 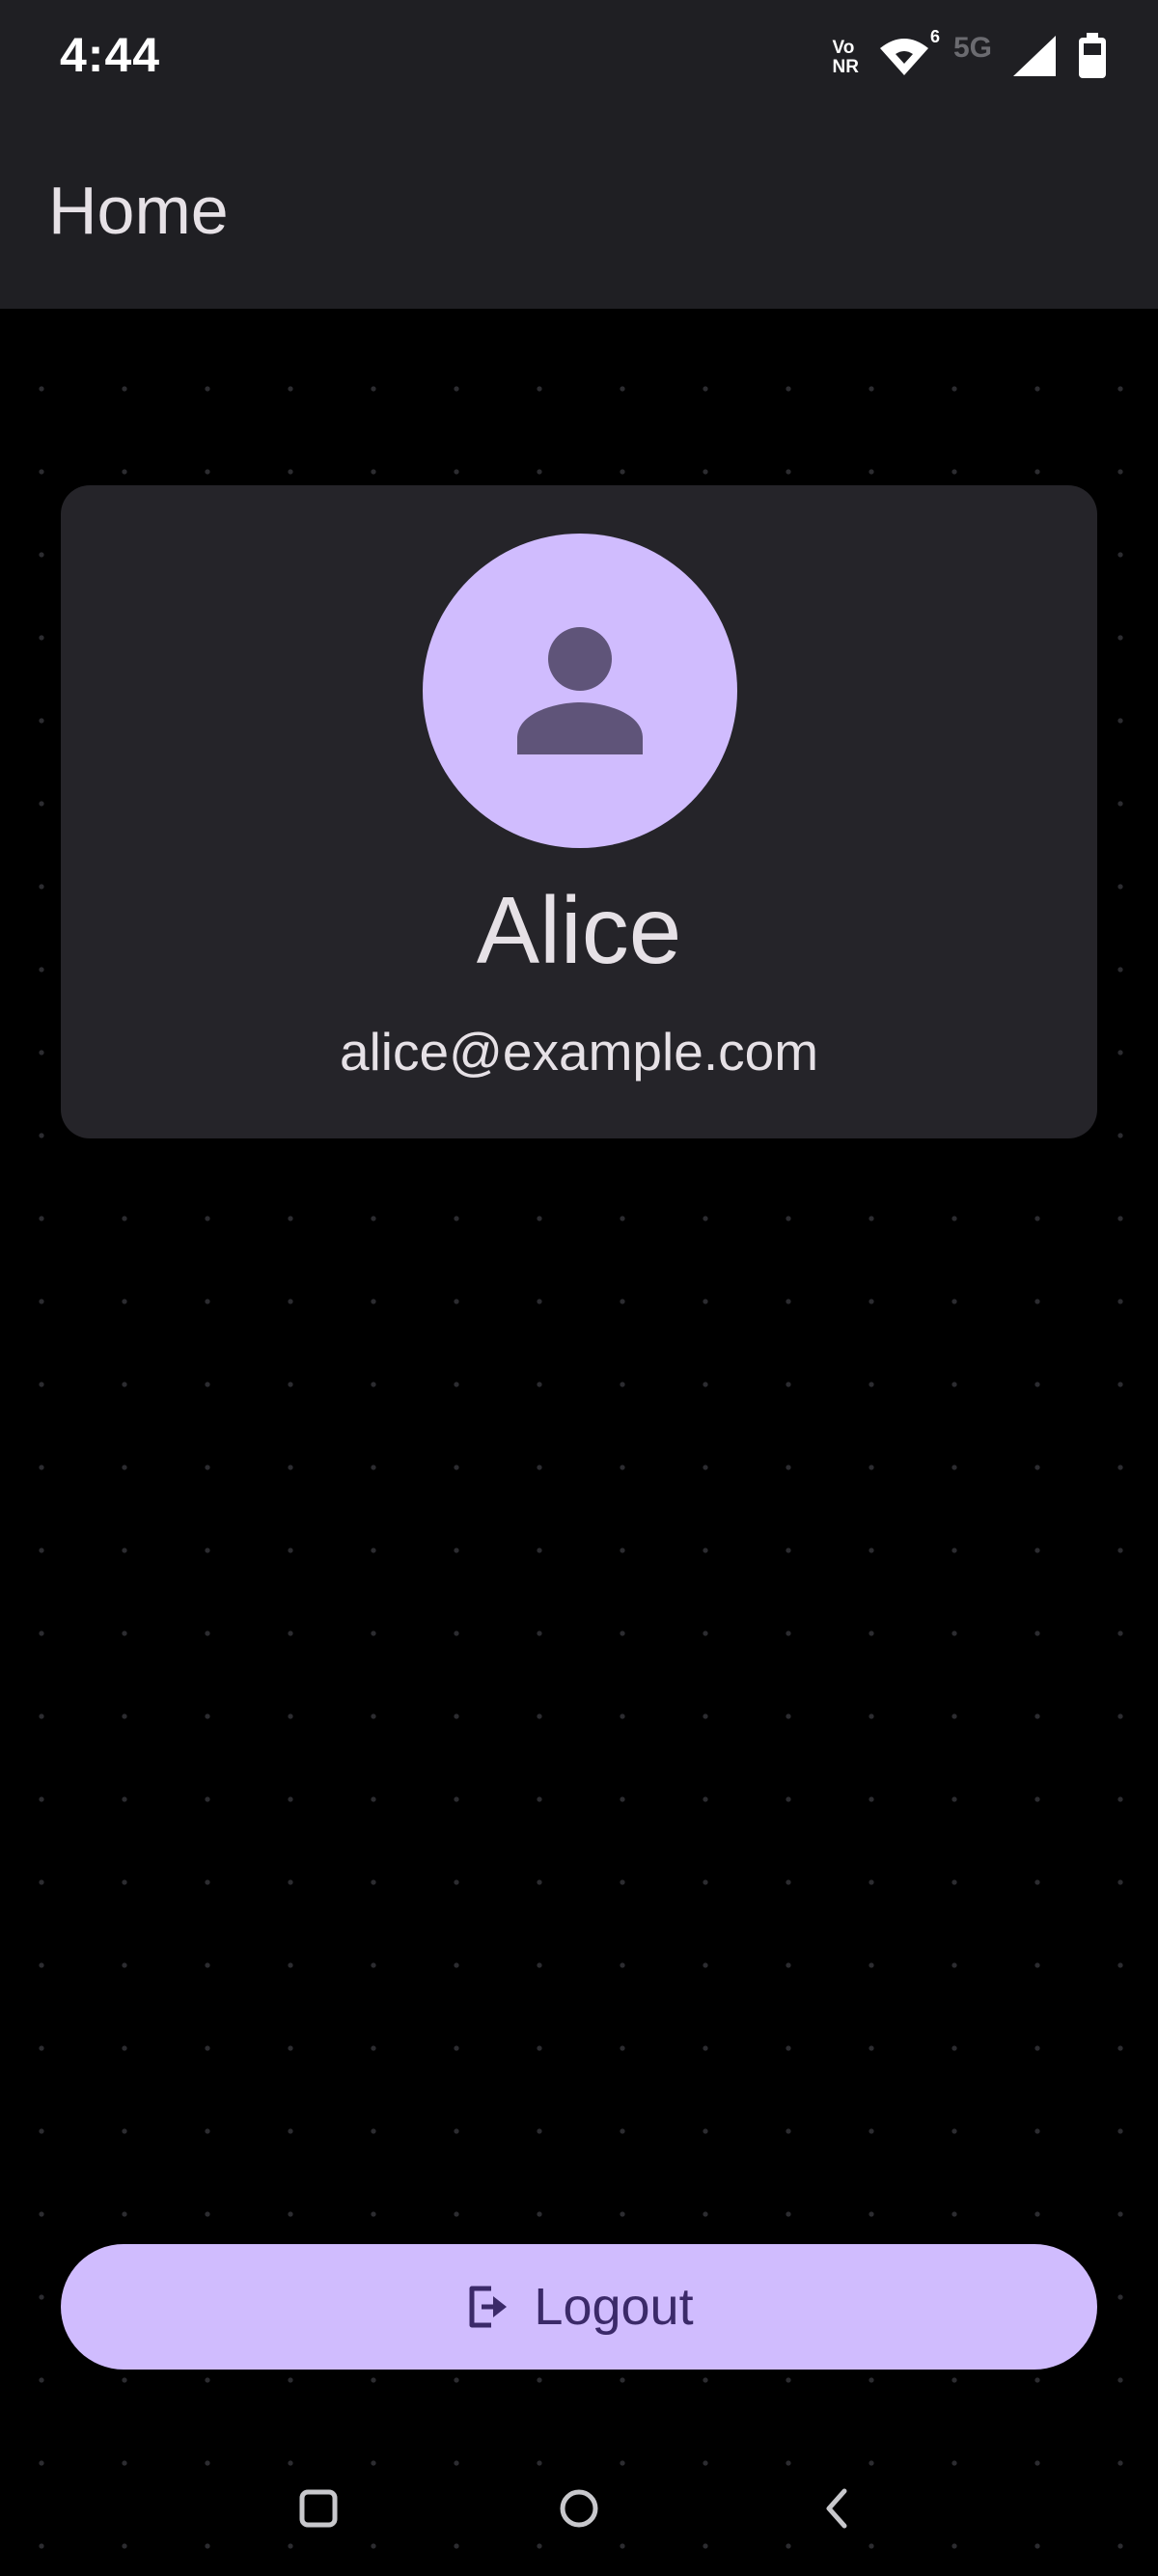 I want to click on page-title: Home, so click(x=138, y=210).